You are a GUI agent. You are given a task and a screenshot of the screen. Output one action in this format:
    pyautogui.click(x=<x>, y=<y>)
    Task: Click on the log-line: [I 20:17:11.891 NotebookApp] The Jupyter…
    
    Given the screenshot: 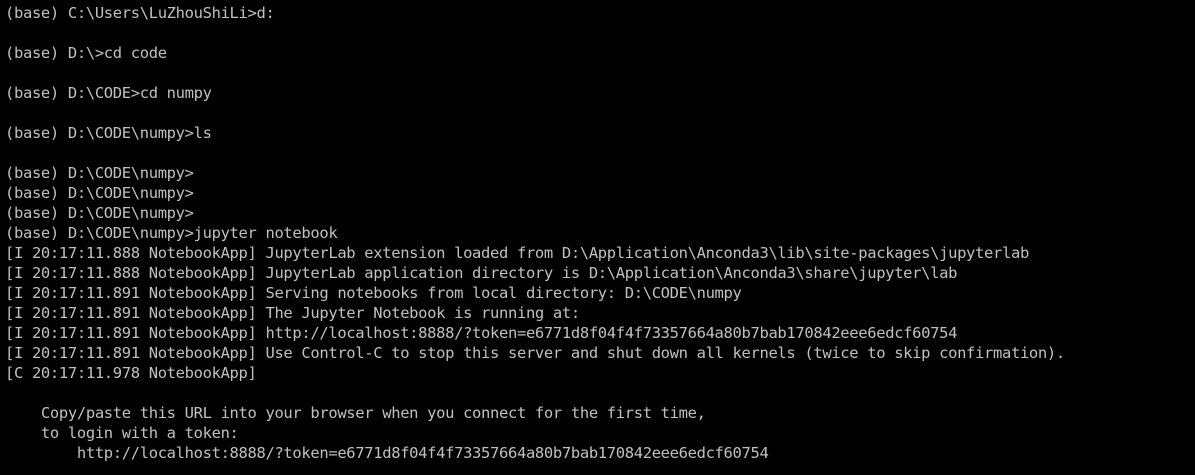 What is the action you would take?
    pyautogui.click(x=292, y=313)
    